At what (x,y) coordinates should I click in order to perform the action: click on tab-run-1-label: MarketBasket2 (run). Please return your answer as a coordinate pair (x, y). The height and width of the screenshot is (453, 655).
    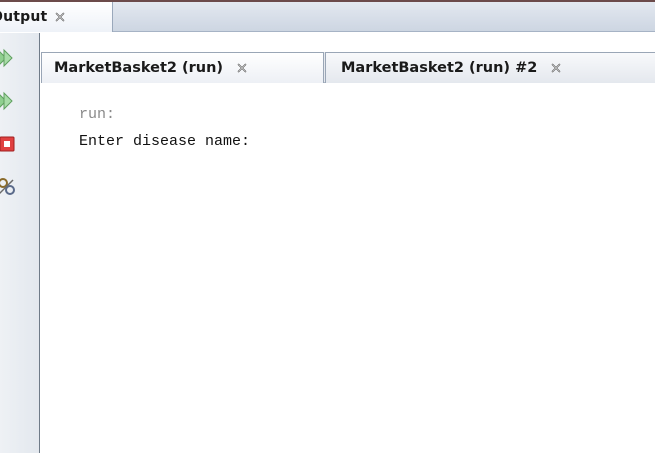
    Looking at the image, I should click on (139, 68).